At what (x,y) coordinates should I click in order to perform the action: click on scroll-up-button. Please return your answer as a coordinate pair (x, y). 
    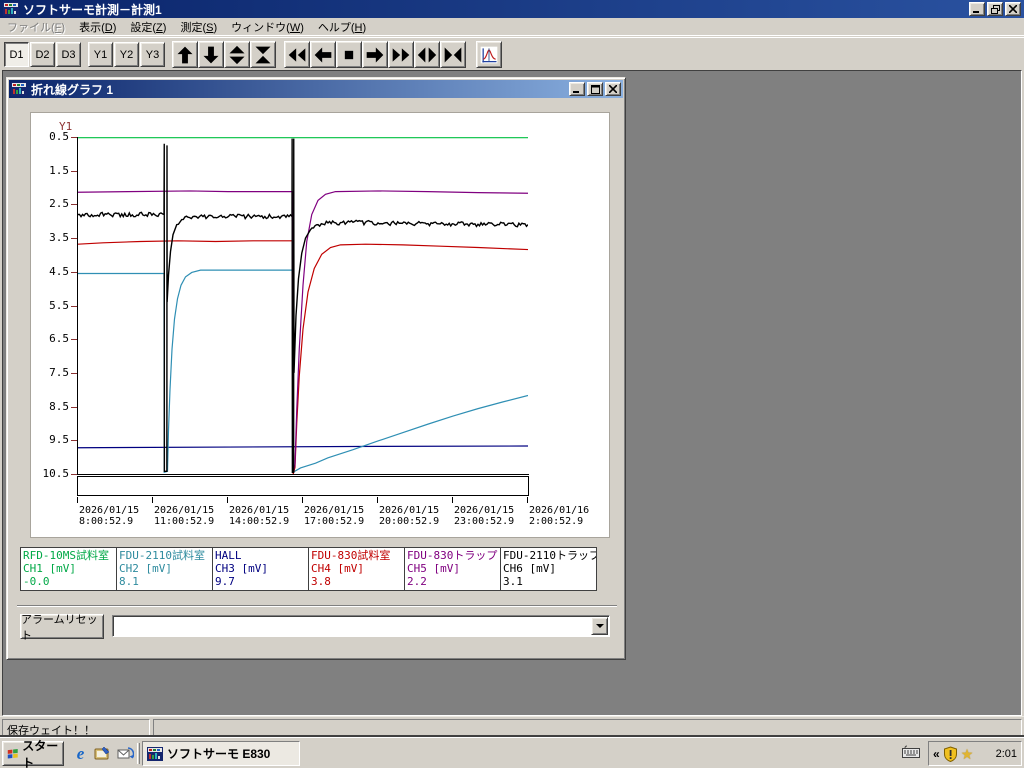
    Looking at the image, I should click on (185, 54).